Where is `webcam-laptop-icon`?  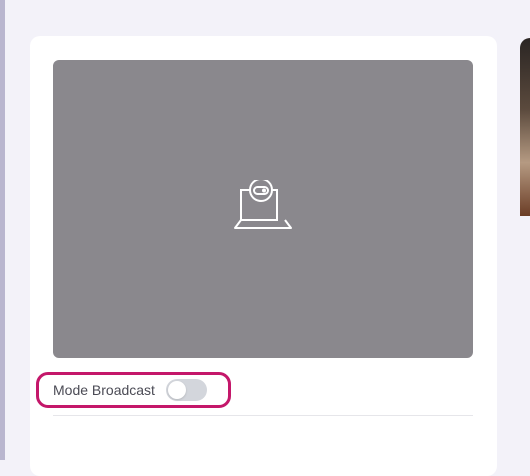
webcam-laptop-icon is located at coordinates (263, 204).